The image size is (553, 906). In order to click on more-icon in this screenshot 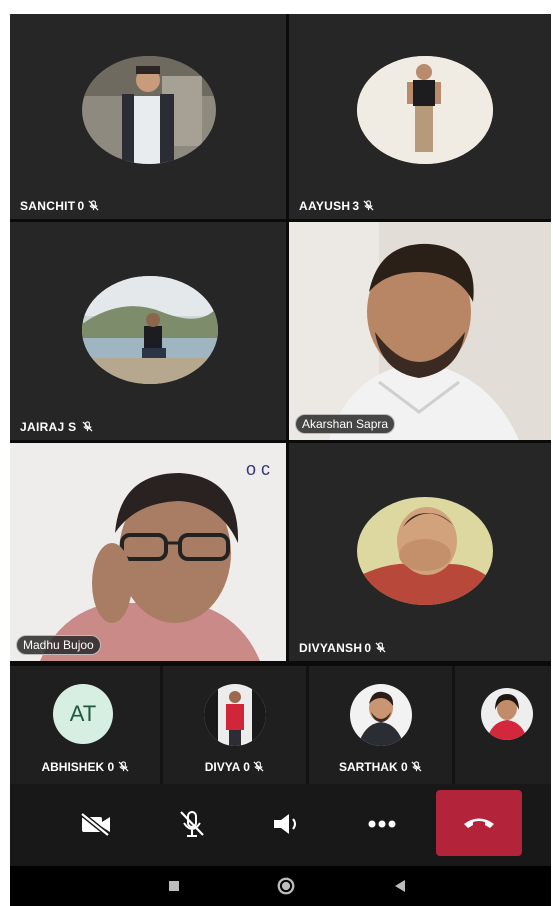, I will do `click(382, 824)`.